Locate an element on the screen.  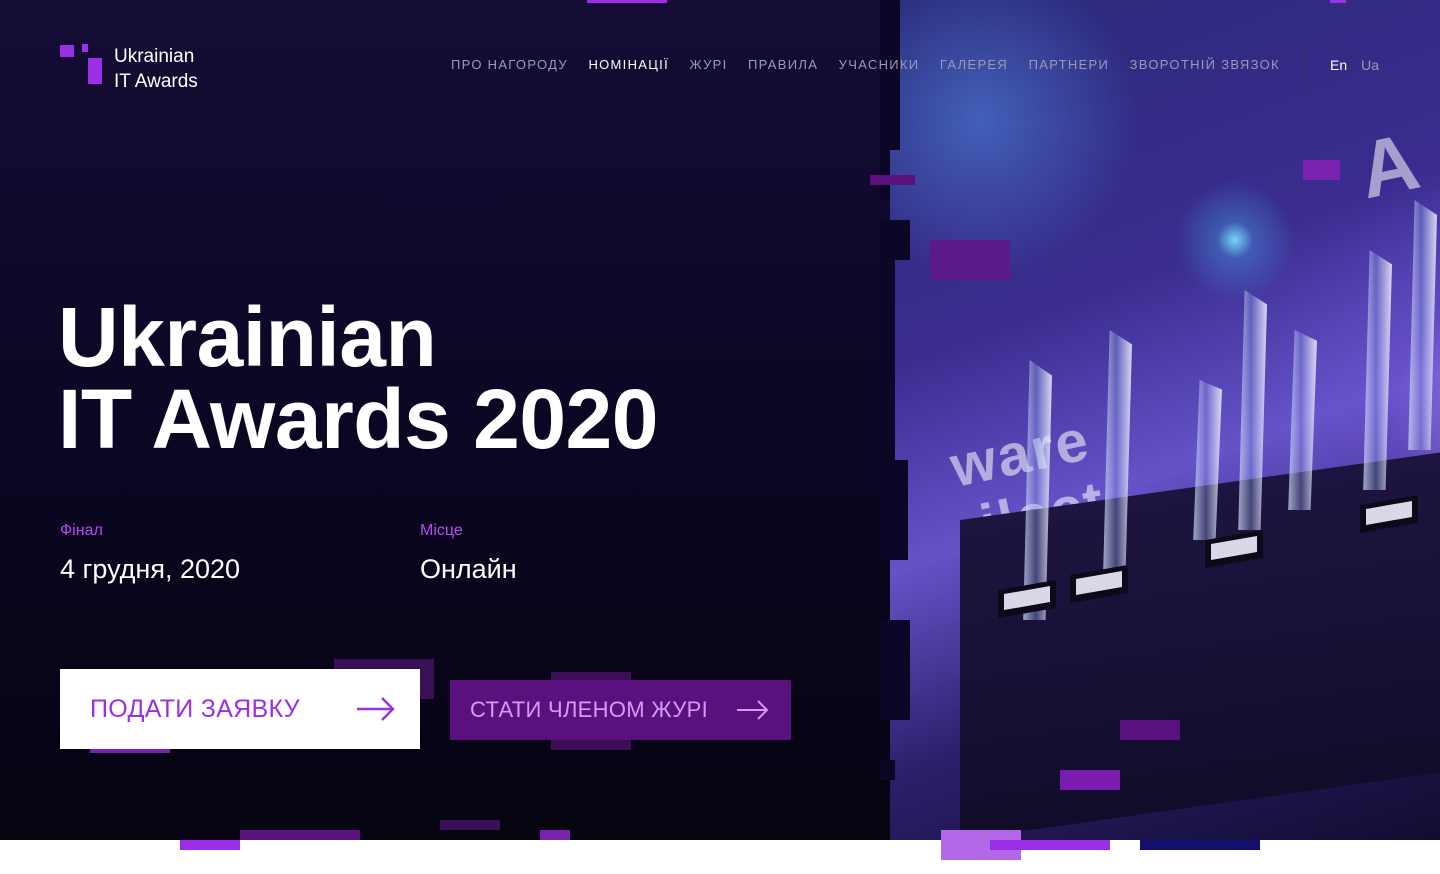
nav-item-gallery: Галерея is located at coordinates (974, 64).